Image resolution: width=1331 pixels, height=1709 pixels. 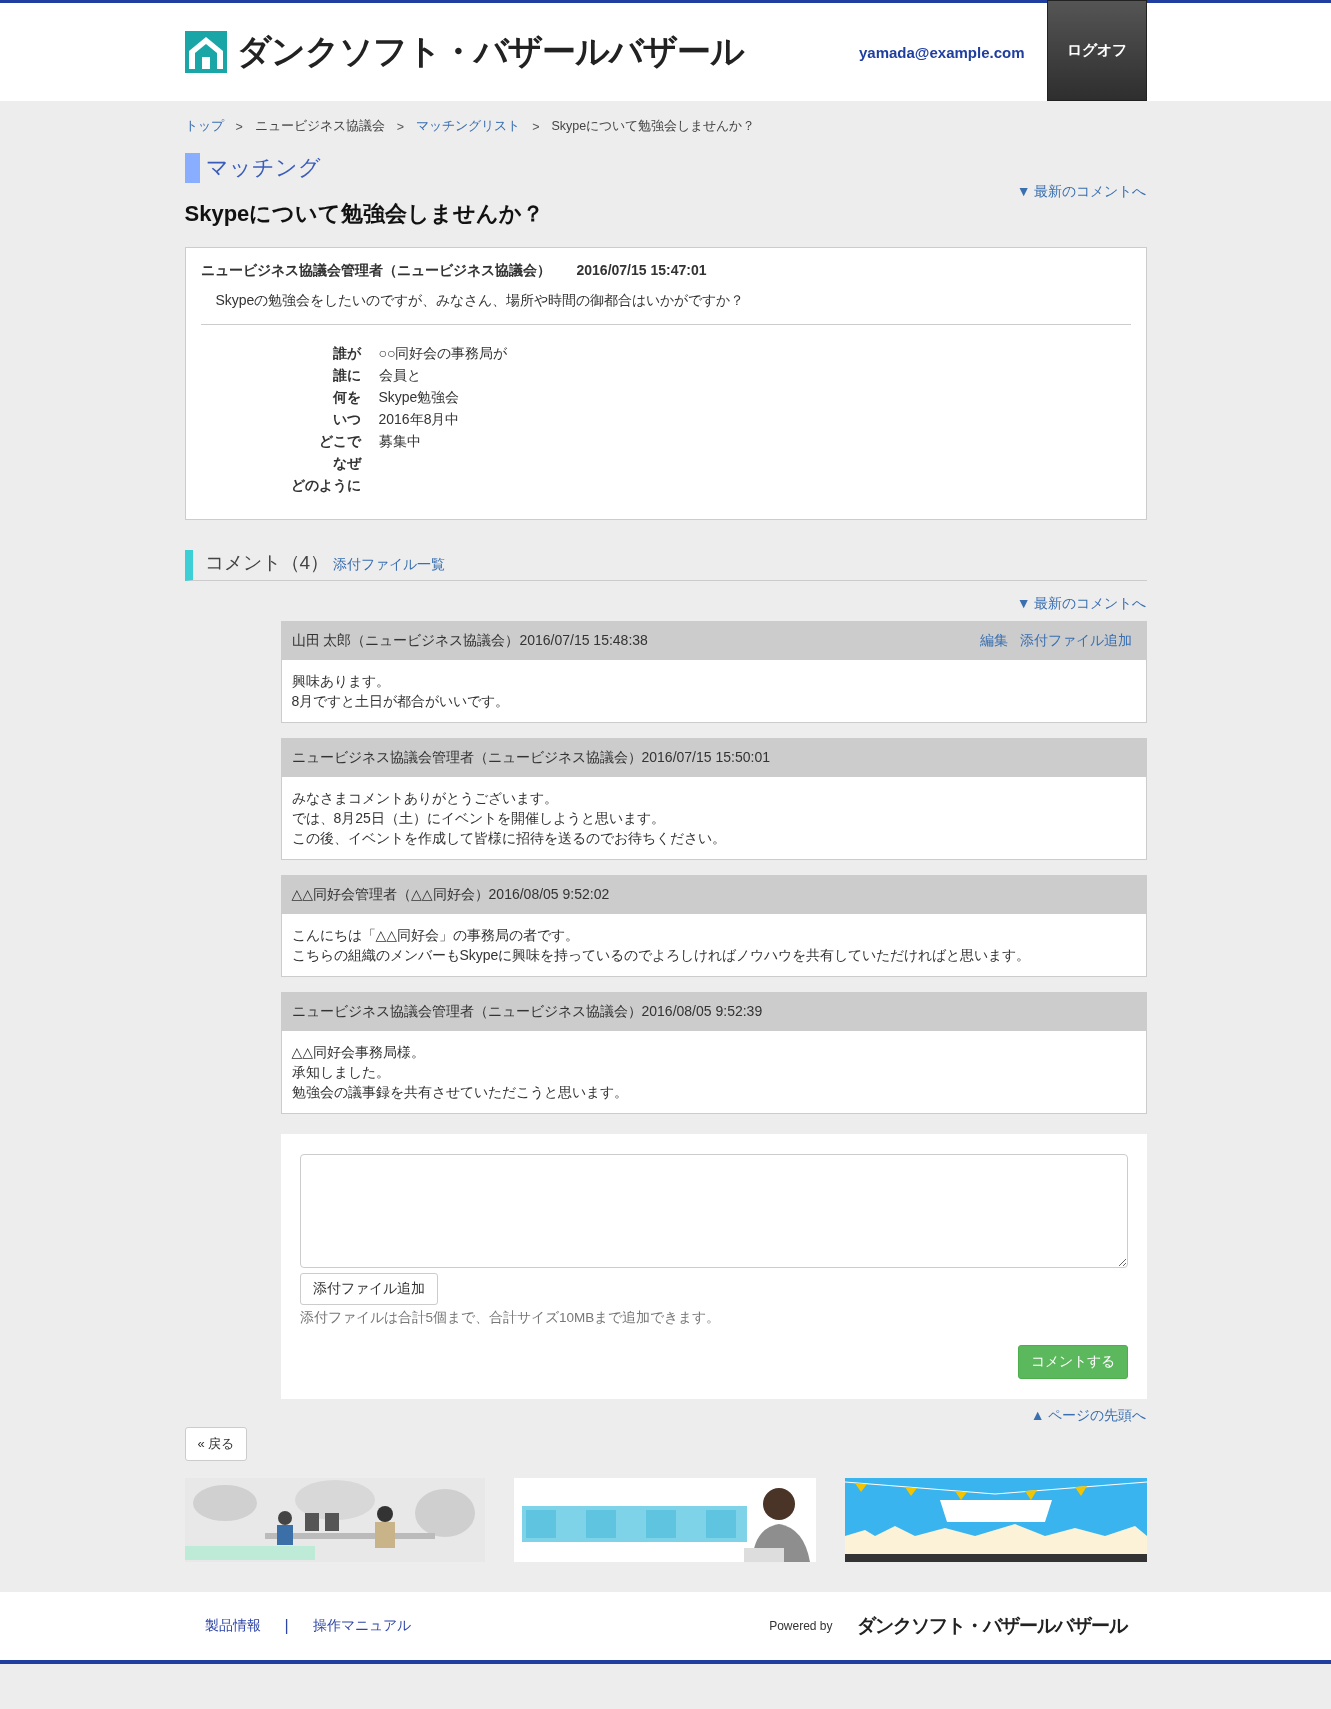 I want to click on attachment-note: 添付ファイルは合計5個まで、合計サイズ10MBまで追加できます。, so click(x=510, y=1318).